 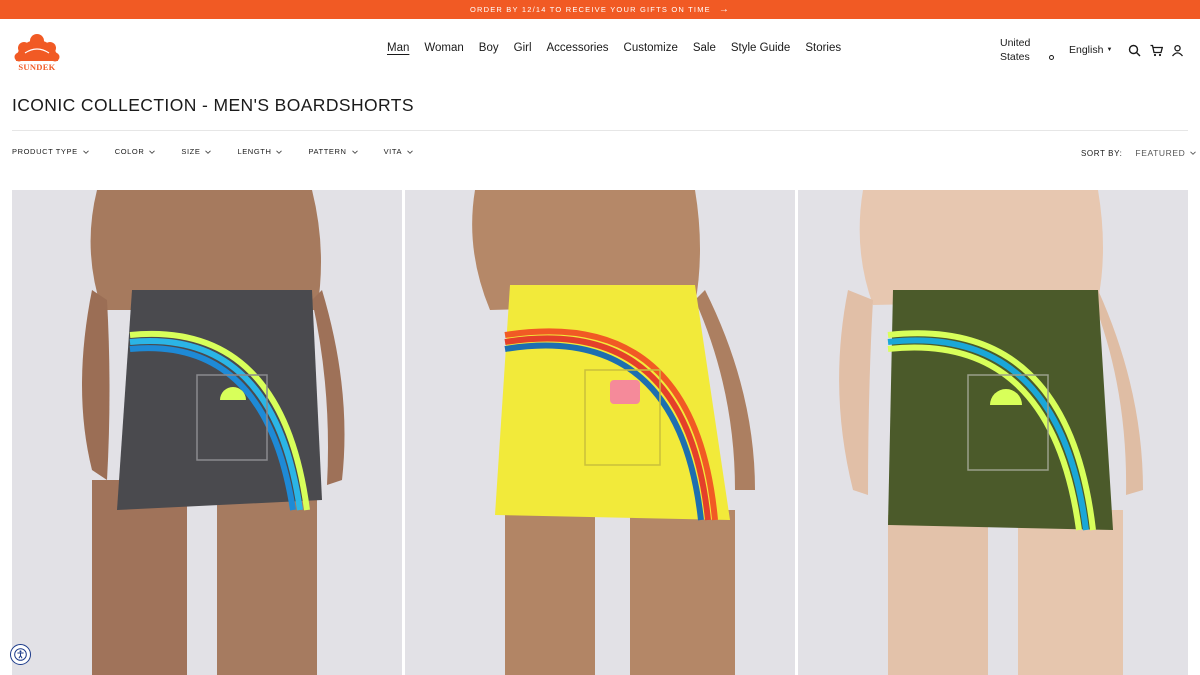 I want to click on sort-label: SORT BY:, so click(x=1102, y=153).